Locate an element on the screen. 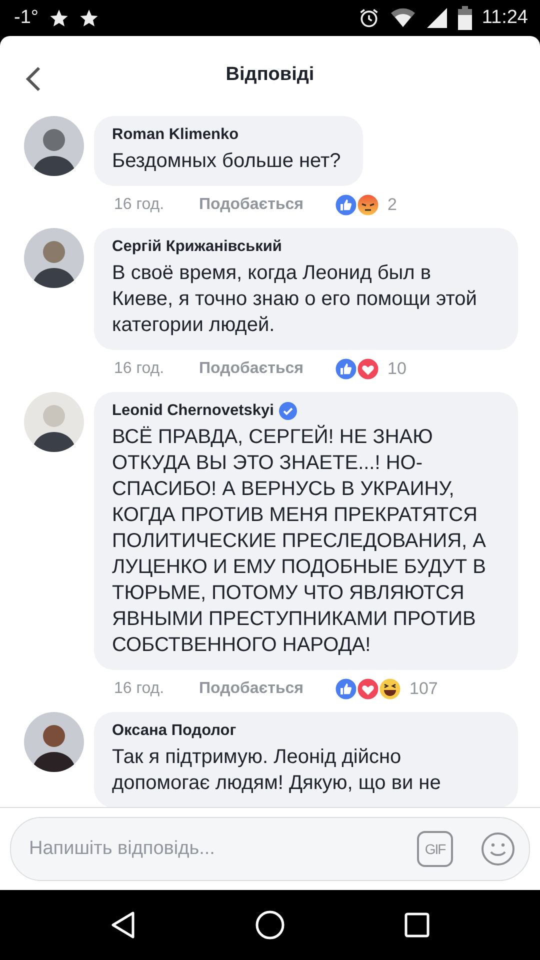  screen-title: Відповіді is located at coordinates (270, 75).